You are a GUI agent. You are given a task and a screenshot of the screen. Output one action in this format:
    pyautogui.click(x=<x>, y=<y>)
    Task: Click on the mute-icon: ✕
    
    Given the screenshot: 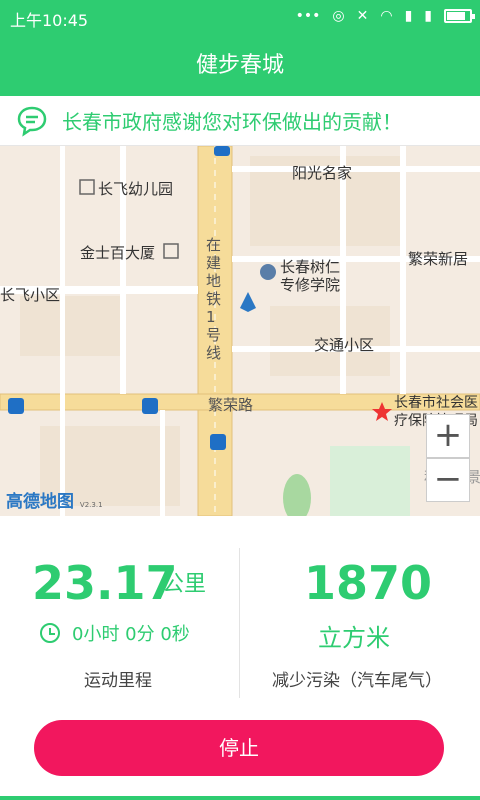 What is the action you would take?
    pyautogui.click(x=362, y=16)
    